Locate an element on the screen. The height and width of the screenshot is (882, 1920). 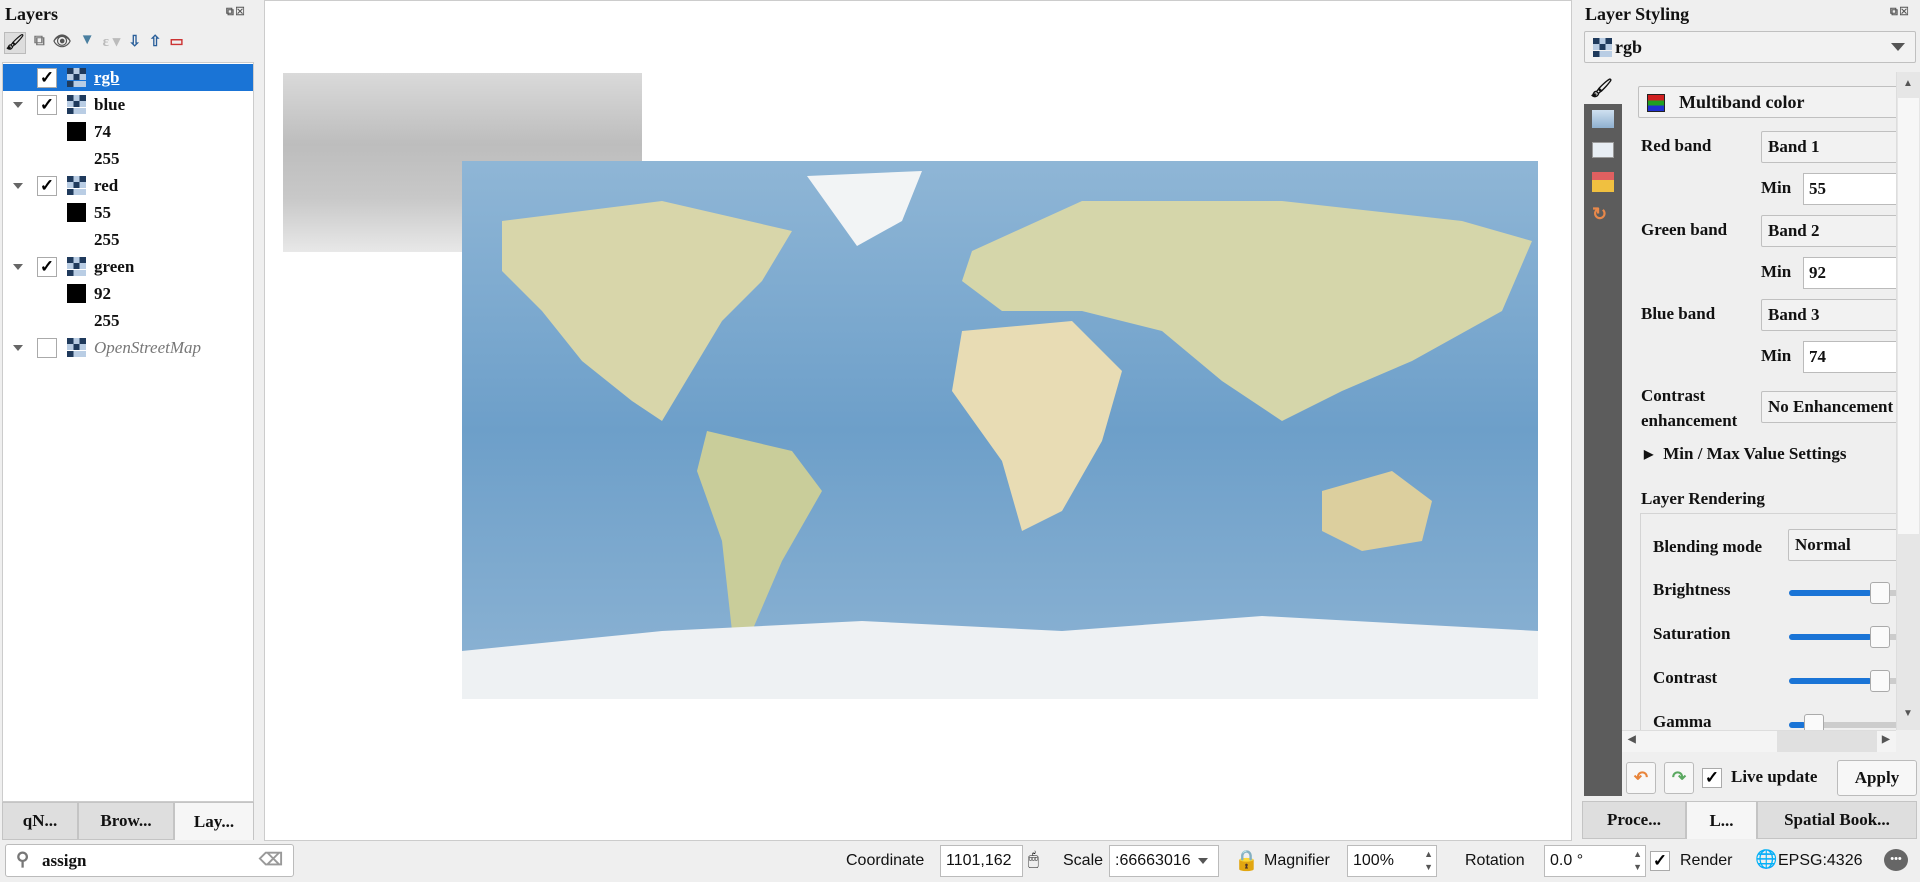
visibility-icon: 👁 is located at coordinates (62, 43).